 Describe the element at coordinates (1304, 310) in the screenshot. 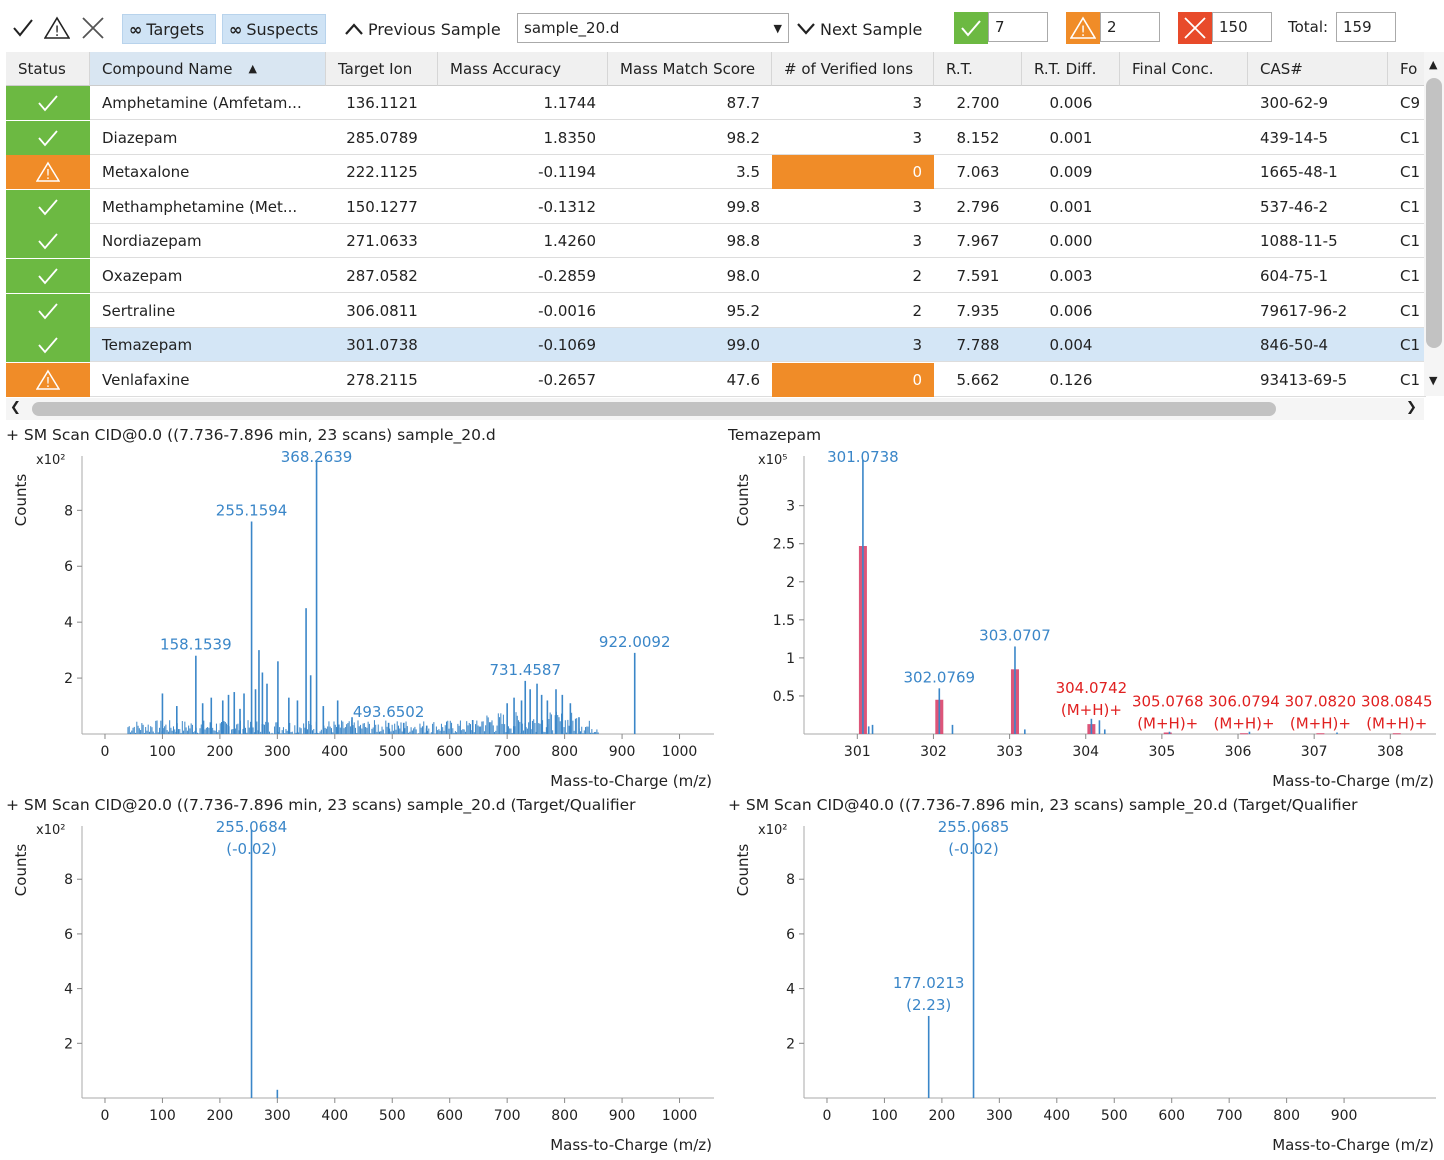

I see `cell-cas: 79617-96-2` at that location.